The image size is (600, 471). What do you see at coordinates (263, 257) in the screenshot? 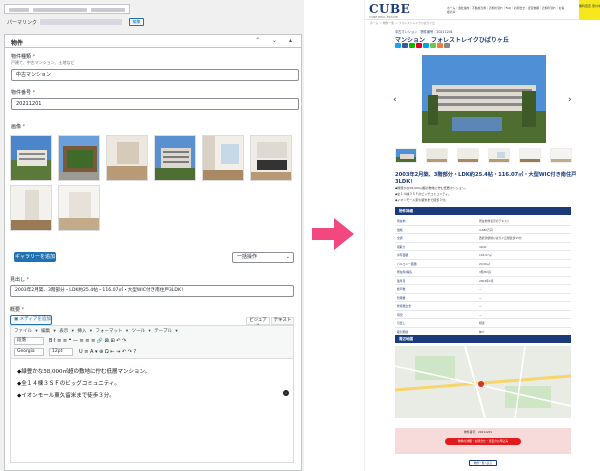
I see `bulk-actions-select: 一括操作 ⌄` at bounding box center [263, 257].